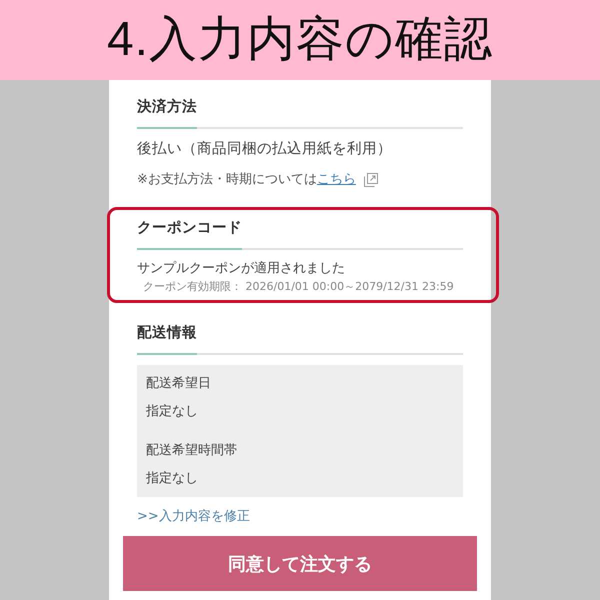 This screenshot has height=600, width=600. What do you see at coordinates (336, 179) in the screenshot?
I see `details-link: こちら` at bounding box center [336, 179].